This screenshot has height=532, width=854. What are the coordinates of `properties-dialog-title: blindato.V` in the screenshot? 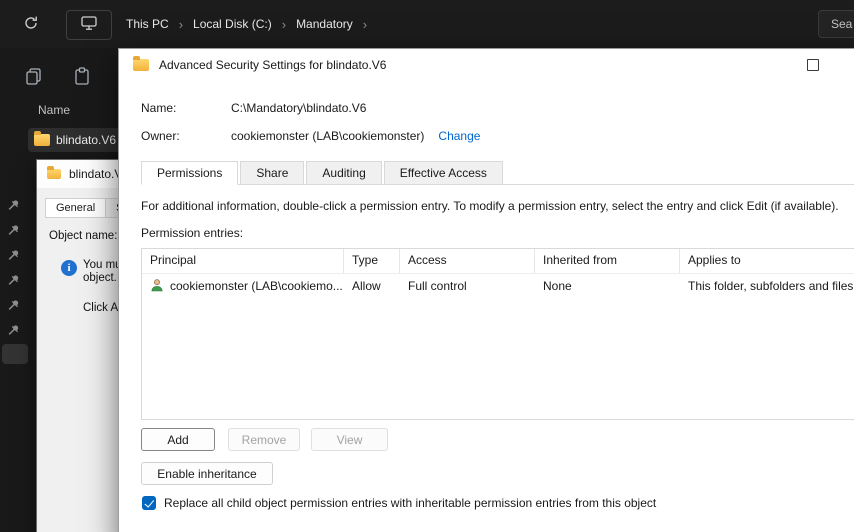 It's located at (96, 174).